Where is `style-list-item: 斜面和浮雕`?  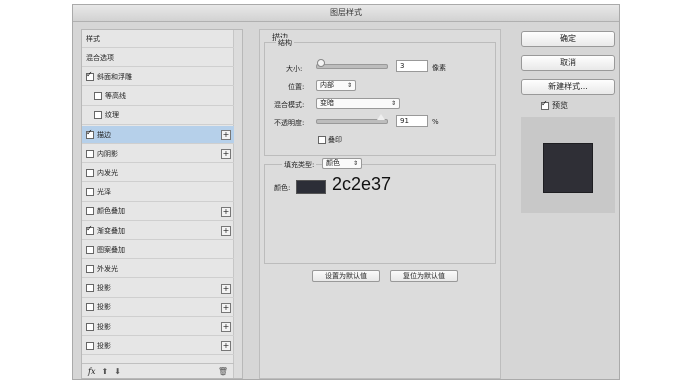 style-list-item: 斜面和浮雕 is located at coordinates (158, 77).